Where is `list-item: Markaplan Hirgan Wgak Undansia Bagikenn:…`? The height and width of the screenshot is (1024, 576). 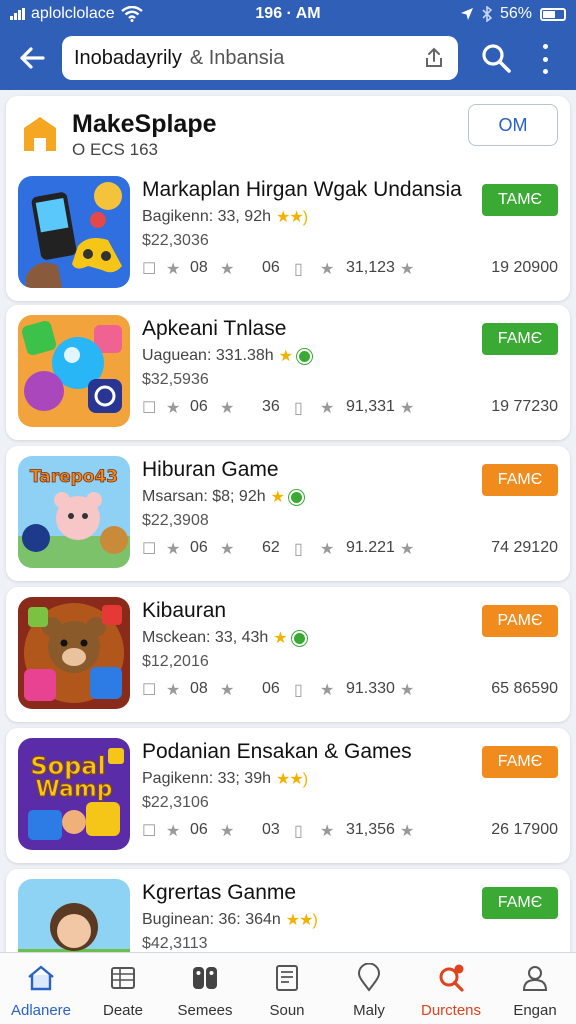
list-item: Markaplan Hirgan Wgak Undansia Bagikenn:… is located at coordinates (288, 234).